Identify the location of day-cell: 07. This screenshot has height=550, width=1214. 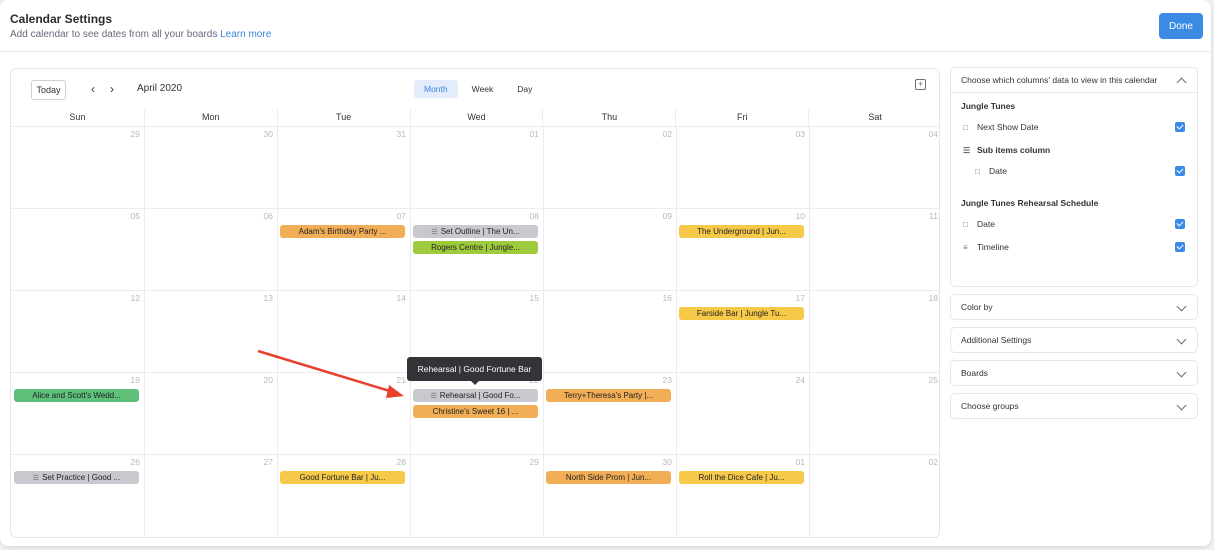
(343, 249).